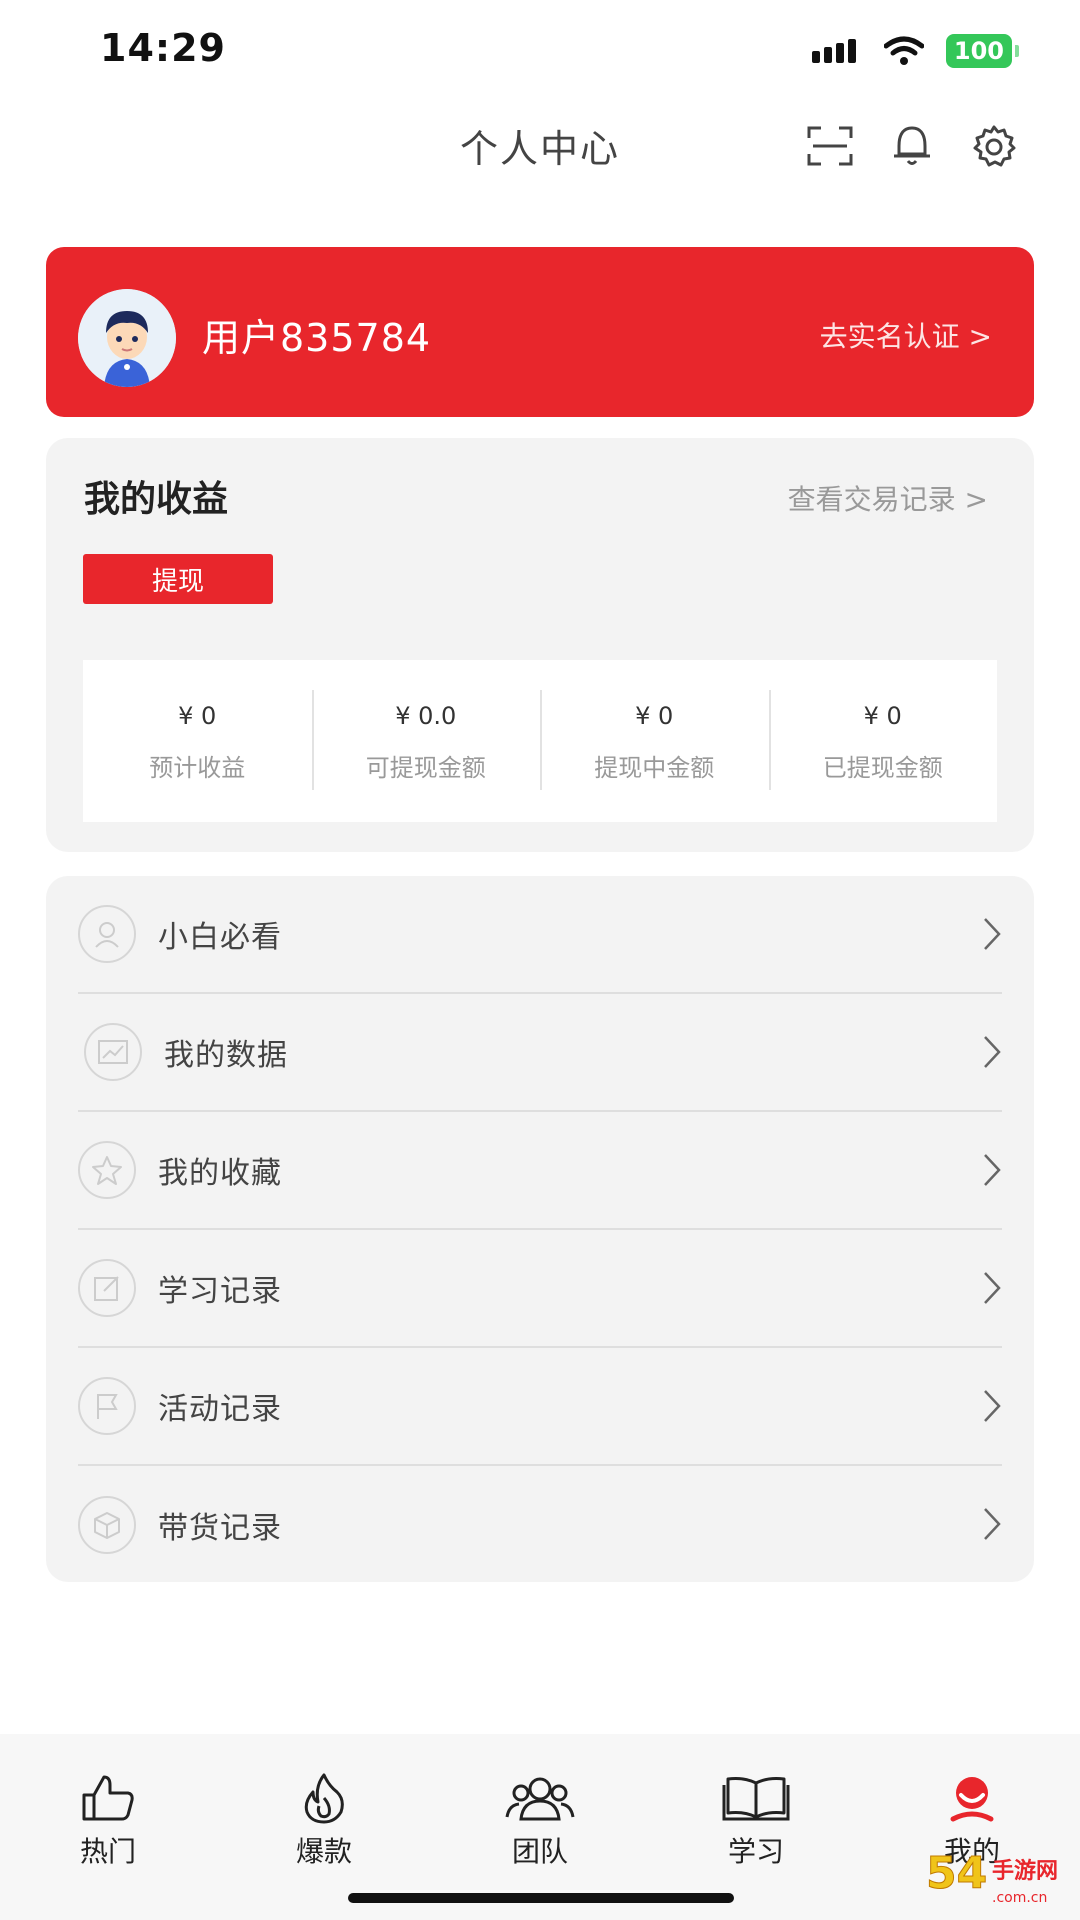  Describe the element at coordinates (540, 145) in the screenshot. I see `page-header: 个人中心` at that location.